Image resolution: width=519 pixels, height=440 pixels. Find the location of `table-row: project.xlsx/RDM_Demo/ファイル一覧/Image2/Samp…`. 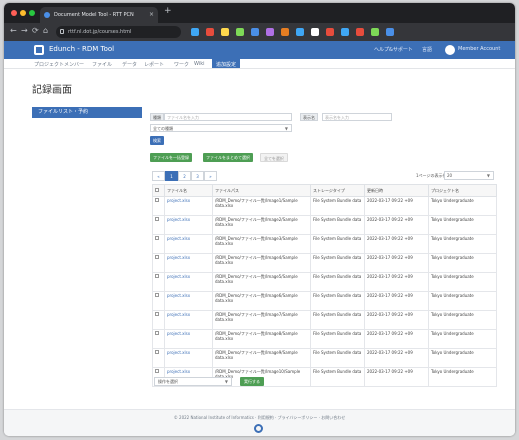

table-row: project.xlsx/RDM_Demo/ファイル一覧/Image2/Samp… is located at coordinates (324, 225).